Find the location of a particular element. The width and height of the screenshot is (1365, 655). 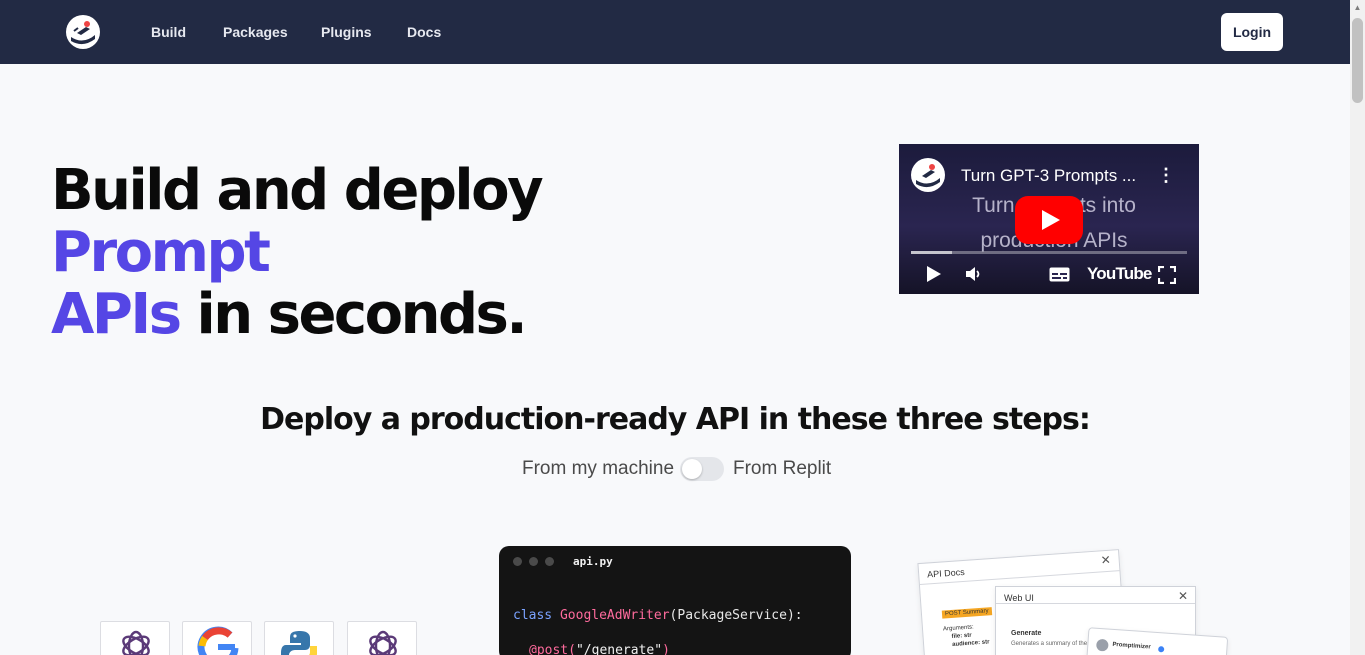

web-ui-heading: Generate is located at coordinates (1026, 633).